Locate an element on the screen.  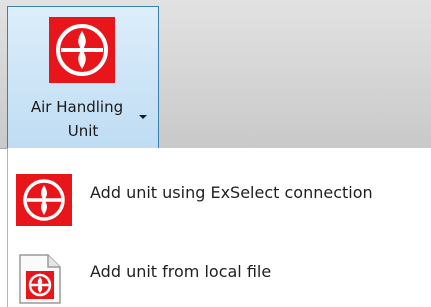
menu-item-label: Add unit using ExSelect connection is located at coordinates (231, 192).